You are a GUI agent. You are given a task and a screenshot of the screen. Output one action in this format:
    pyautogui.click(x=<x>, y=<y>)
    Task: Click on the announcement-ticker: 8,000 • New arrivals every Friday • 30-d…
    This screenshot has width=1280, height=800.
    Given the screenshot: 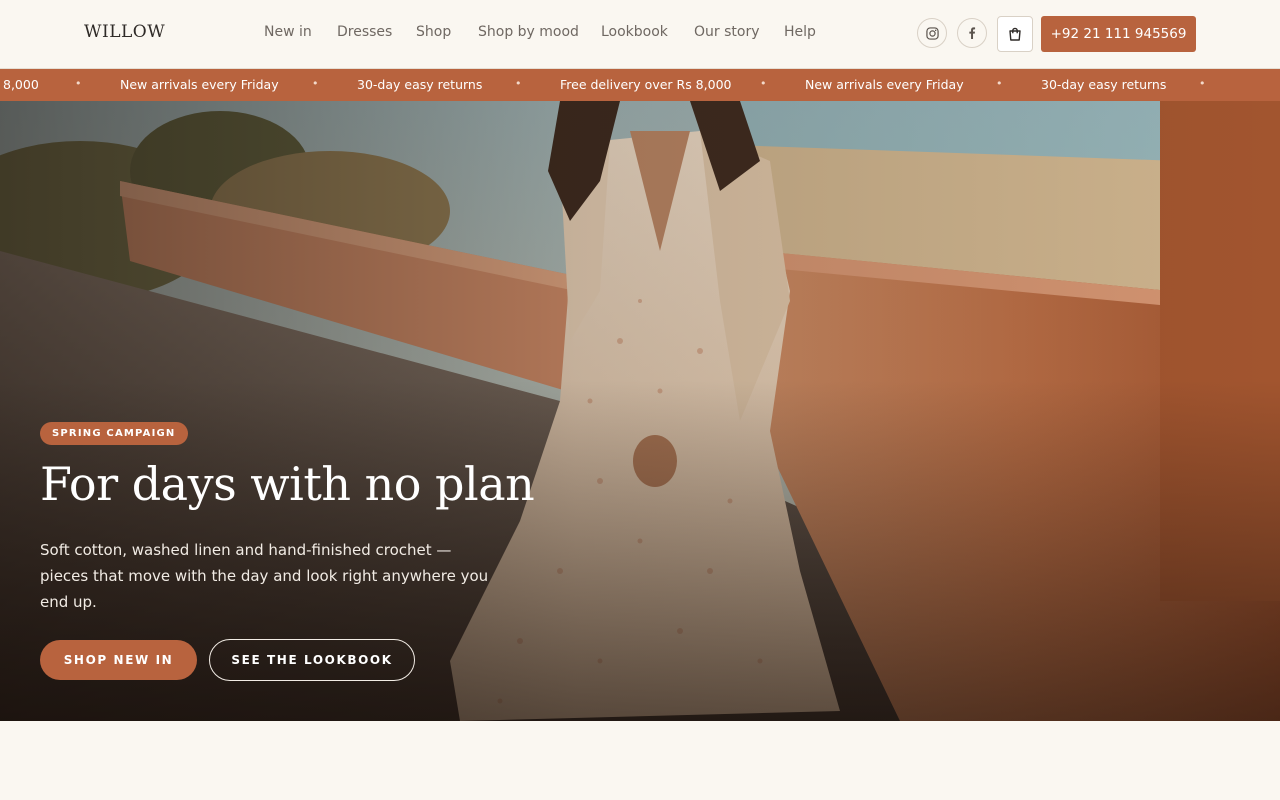 What is the action you would take?
    pyautogui.click(x=640, y=85)
    